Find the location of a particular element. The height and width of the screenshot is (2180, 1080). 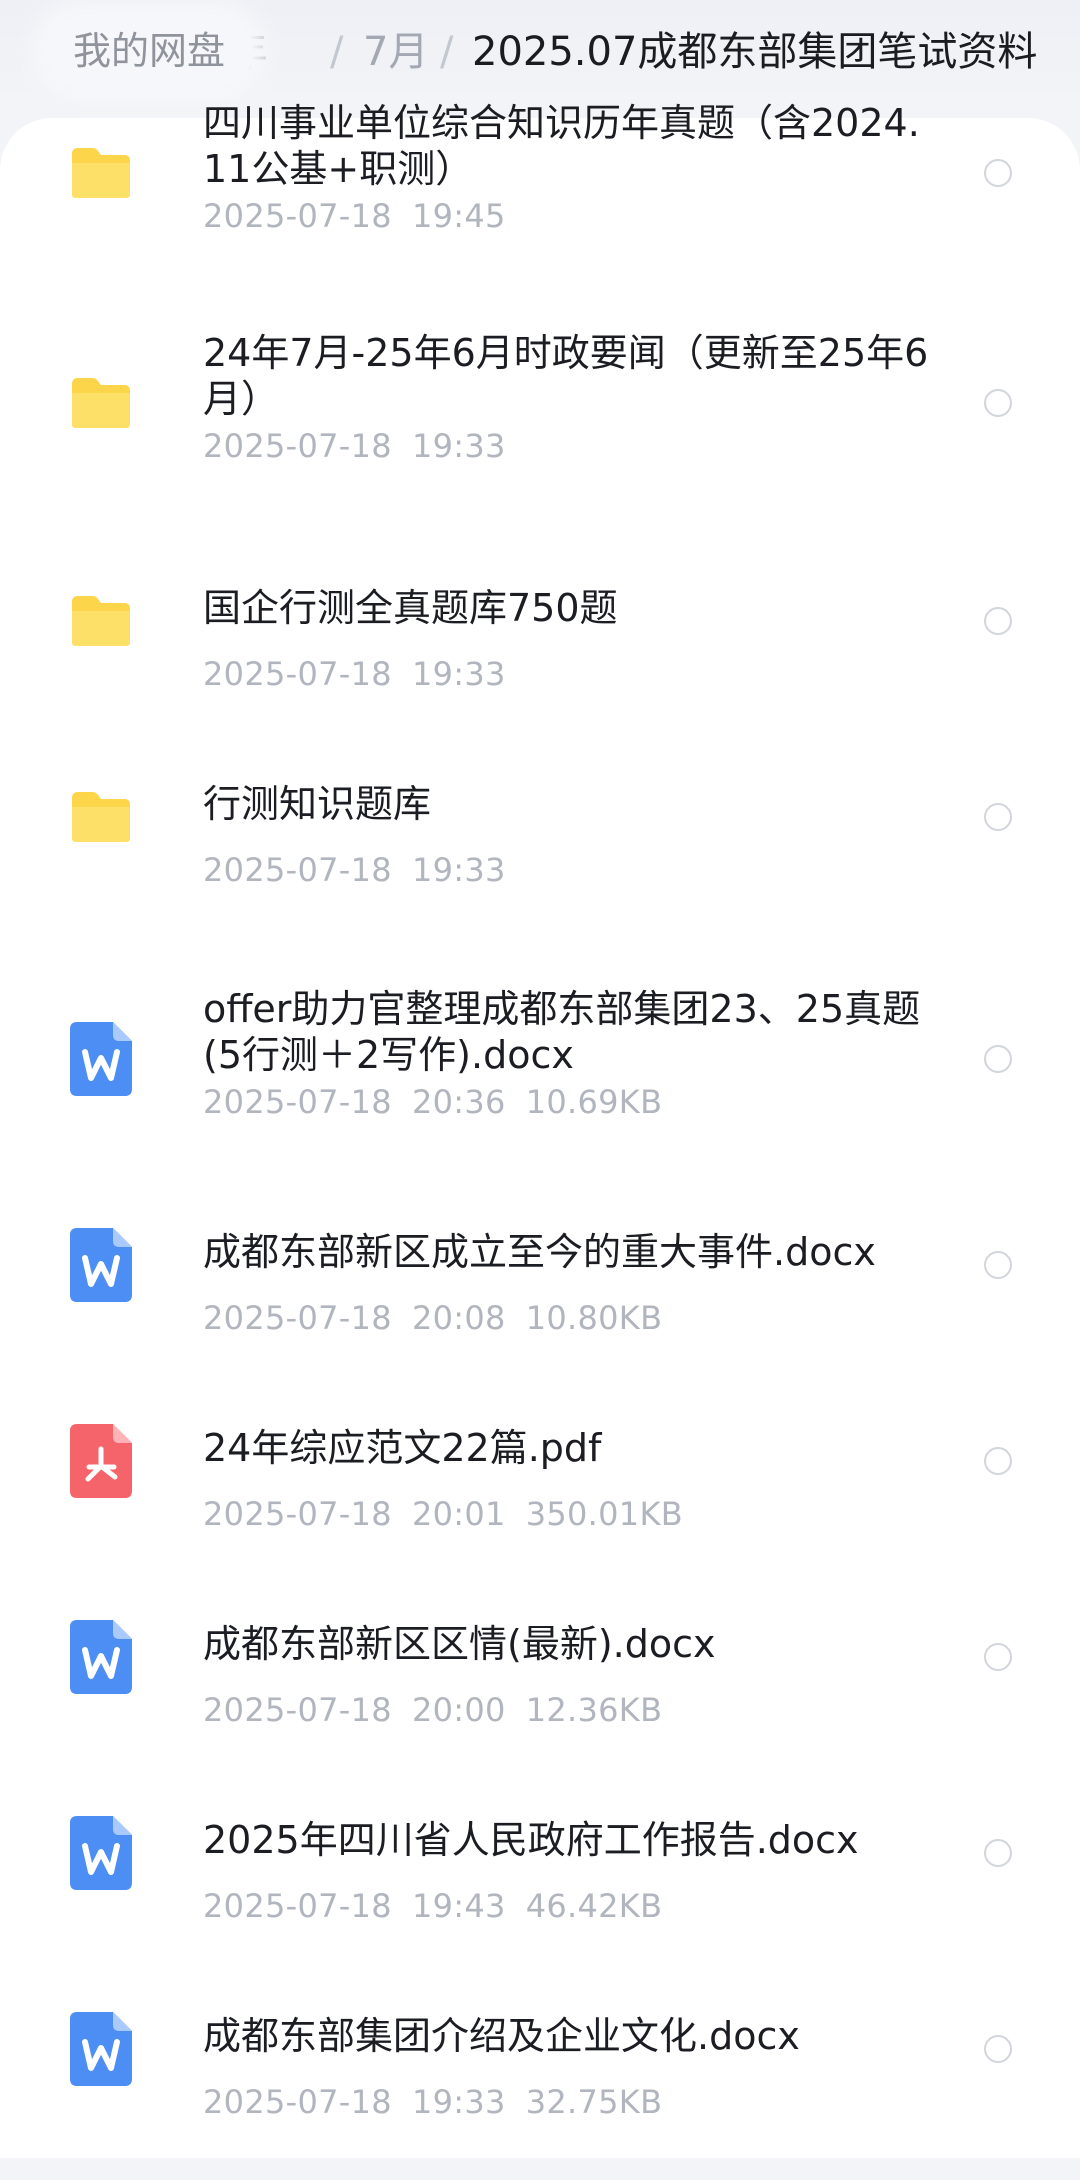

file-size: 10.69KB is located at coordinates (594, 1102).